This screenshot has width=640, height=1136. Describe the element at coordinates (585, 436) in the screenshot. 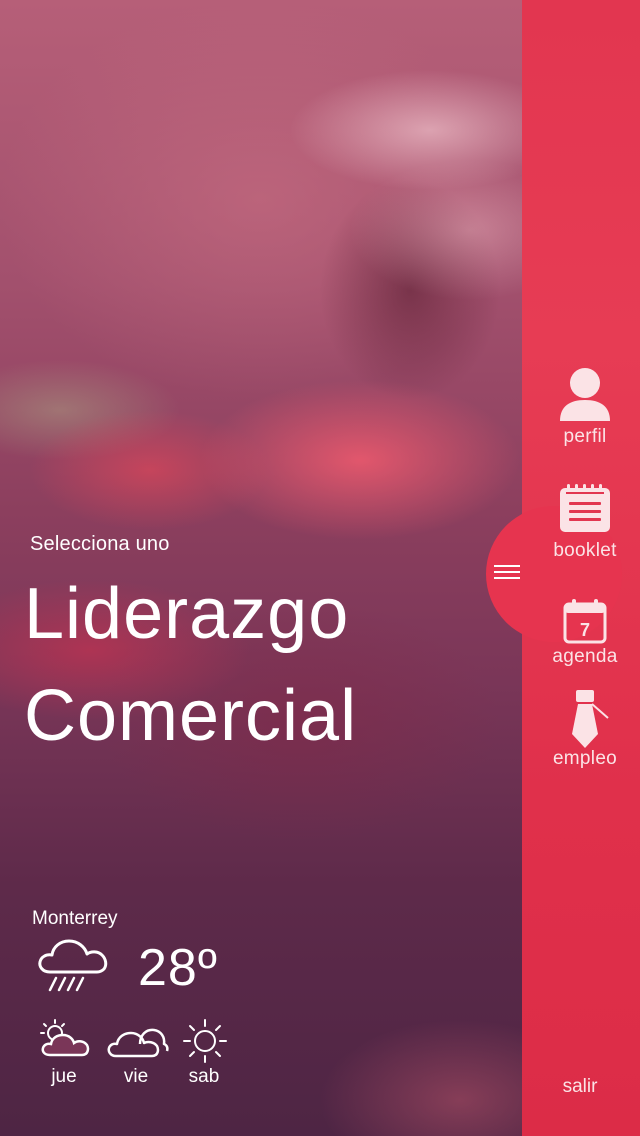

I see `sidebar-item-label: perfil` at that location.